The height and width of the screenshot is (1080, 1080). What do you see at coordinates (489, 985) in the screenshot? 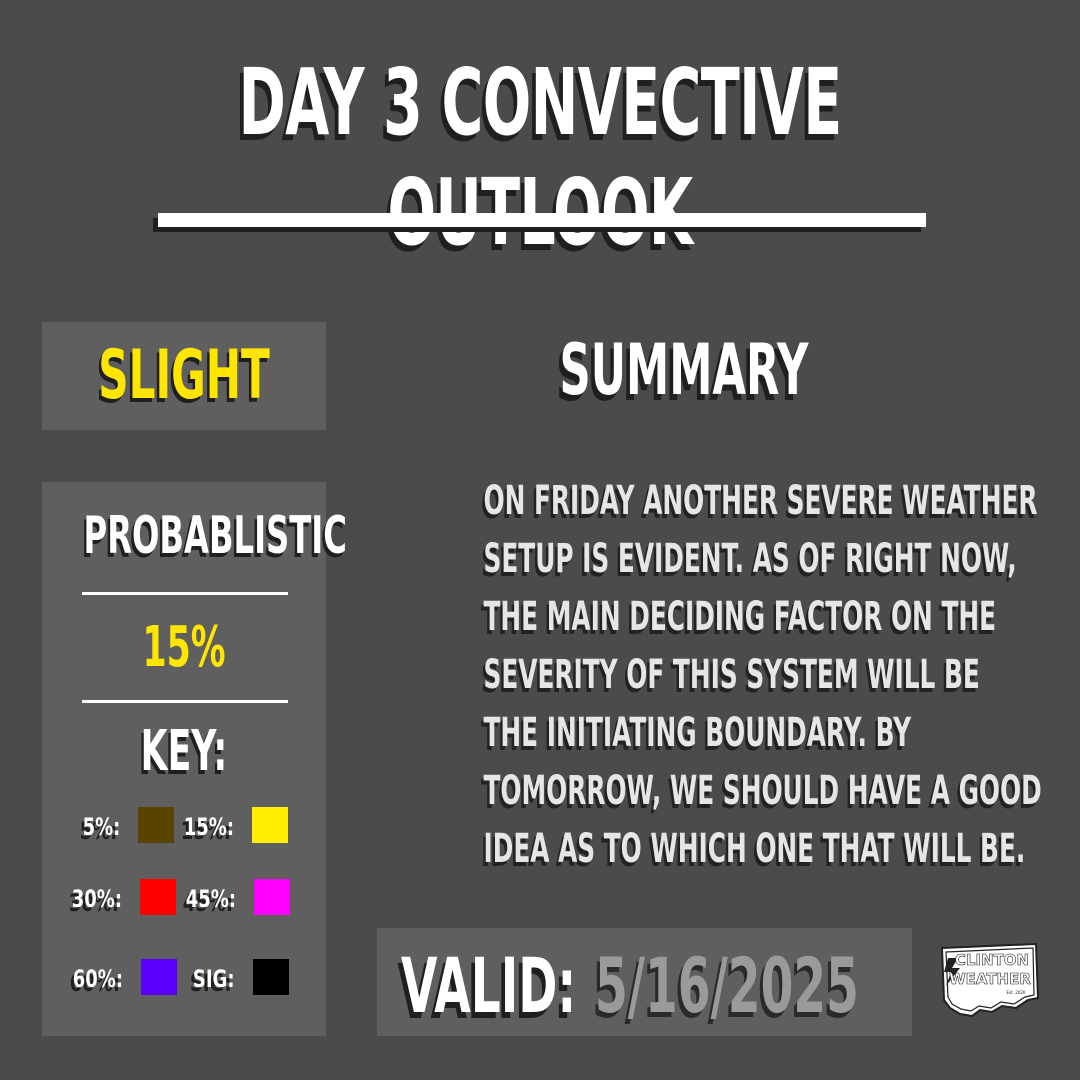
I see `valid-label: VALID:` at bounding box center [489, 985].